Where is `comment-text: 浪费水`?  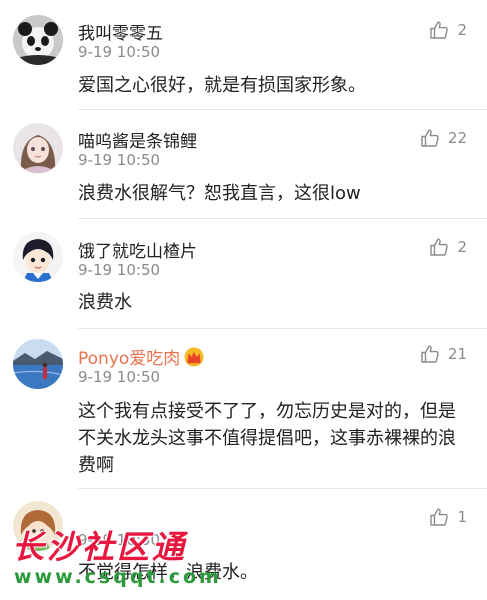 comment-text: 浪费水 is located at coordinates (105, 302).